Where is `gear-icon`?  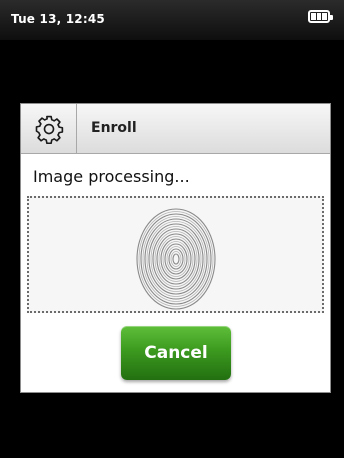 gear-icon is located at coordinates (49, 129).